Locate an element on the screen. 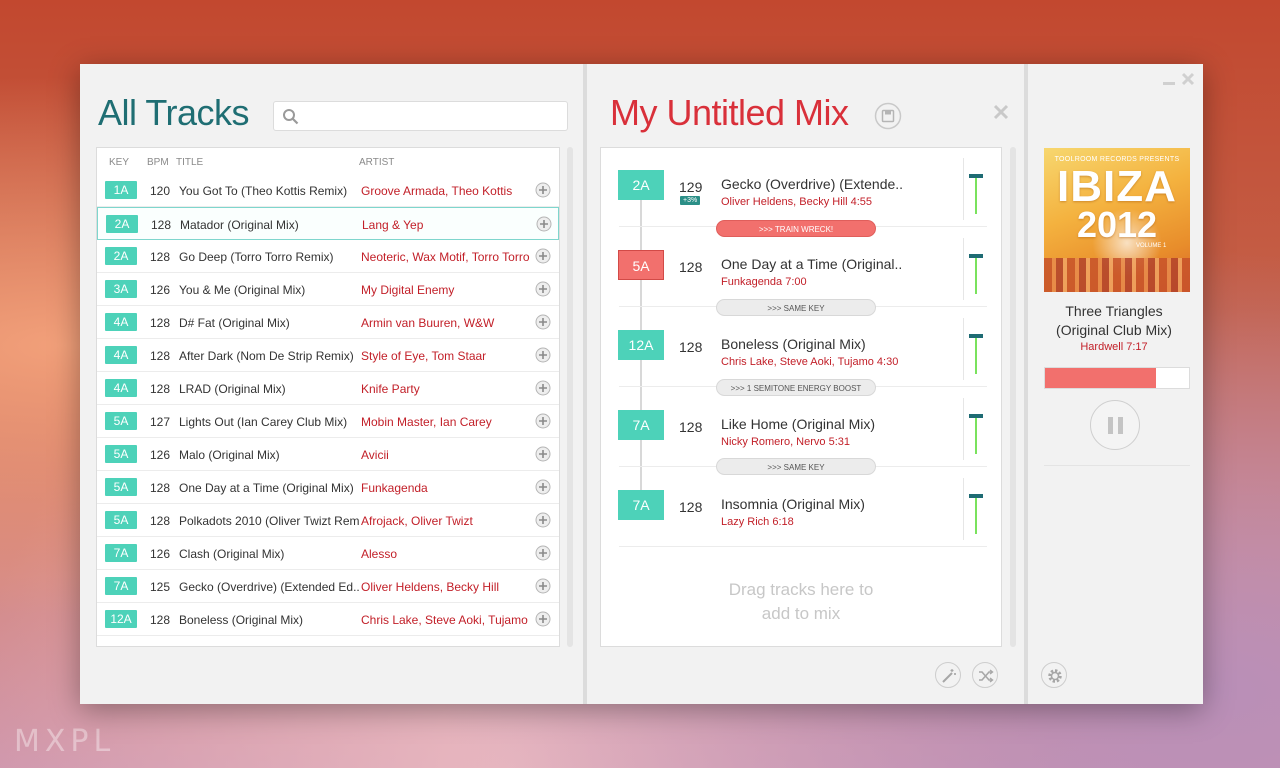  album-art-volume: VOLUME 1 is located at coordinates (1151, 246).